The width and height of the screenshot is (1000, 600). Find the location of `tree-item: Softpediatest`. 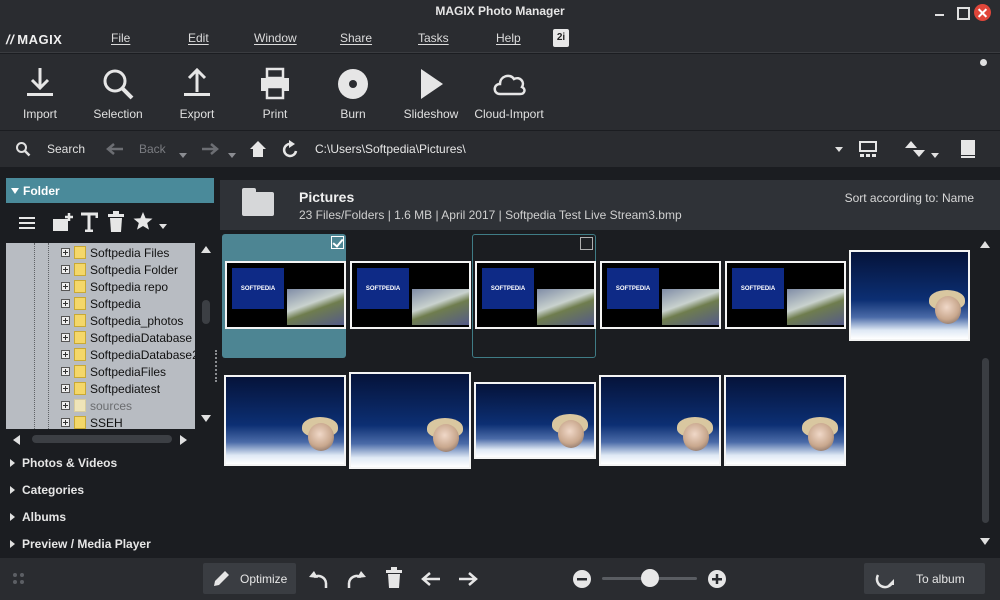

tree-item: Softpediatest is located at coordinates (100, 388).